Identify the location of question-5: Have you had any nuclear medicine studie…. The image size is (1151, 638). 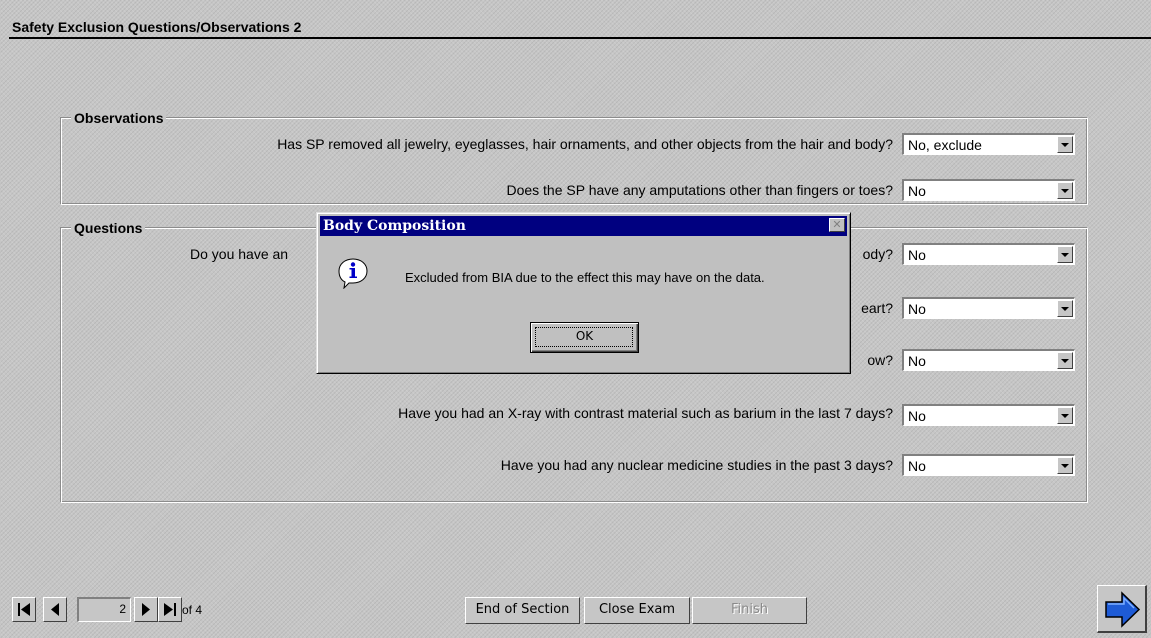
(696, 465).